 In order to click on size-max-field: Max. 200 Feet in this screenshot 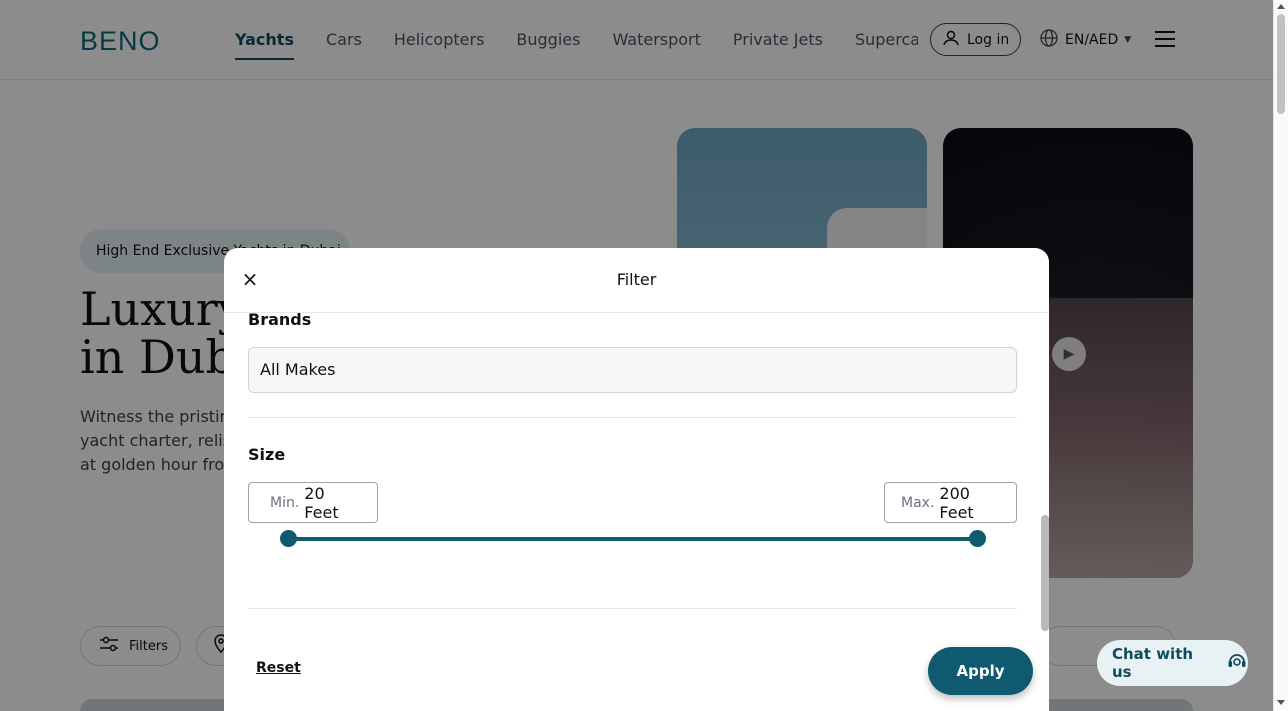, I will do `click(950, 502)`.